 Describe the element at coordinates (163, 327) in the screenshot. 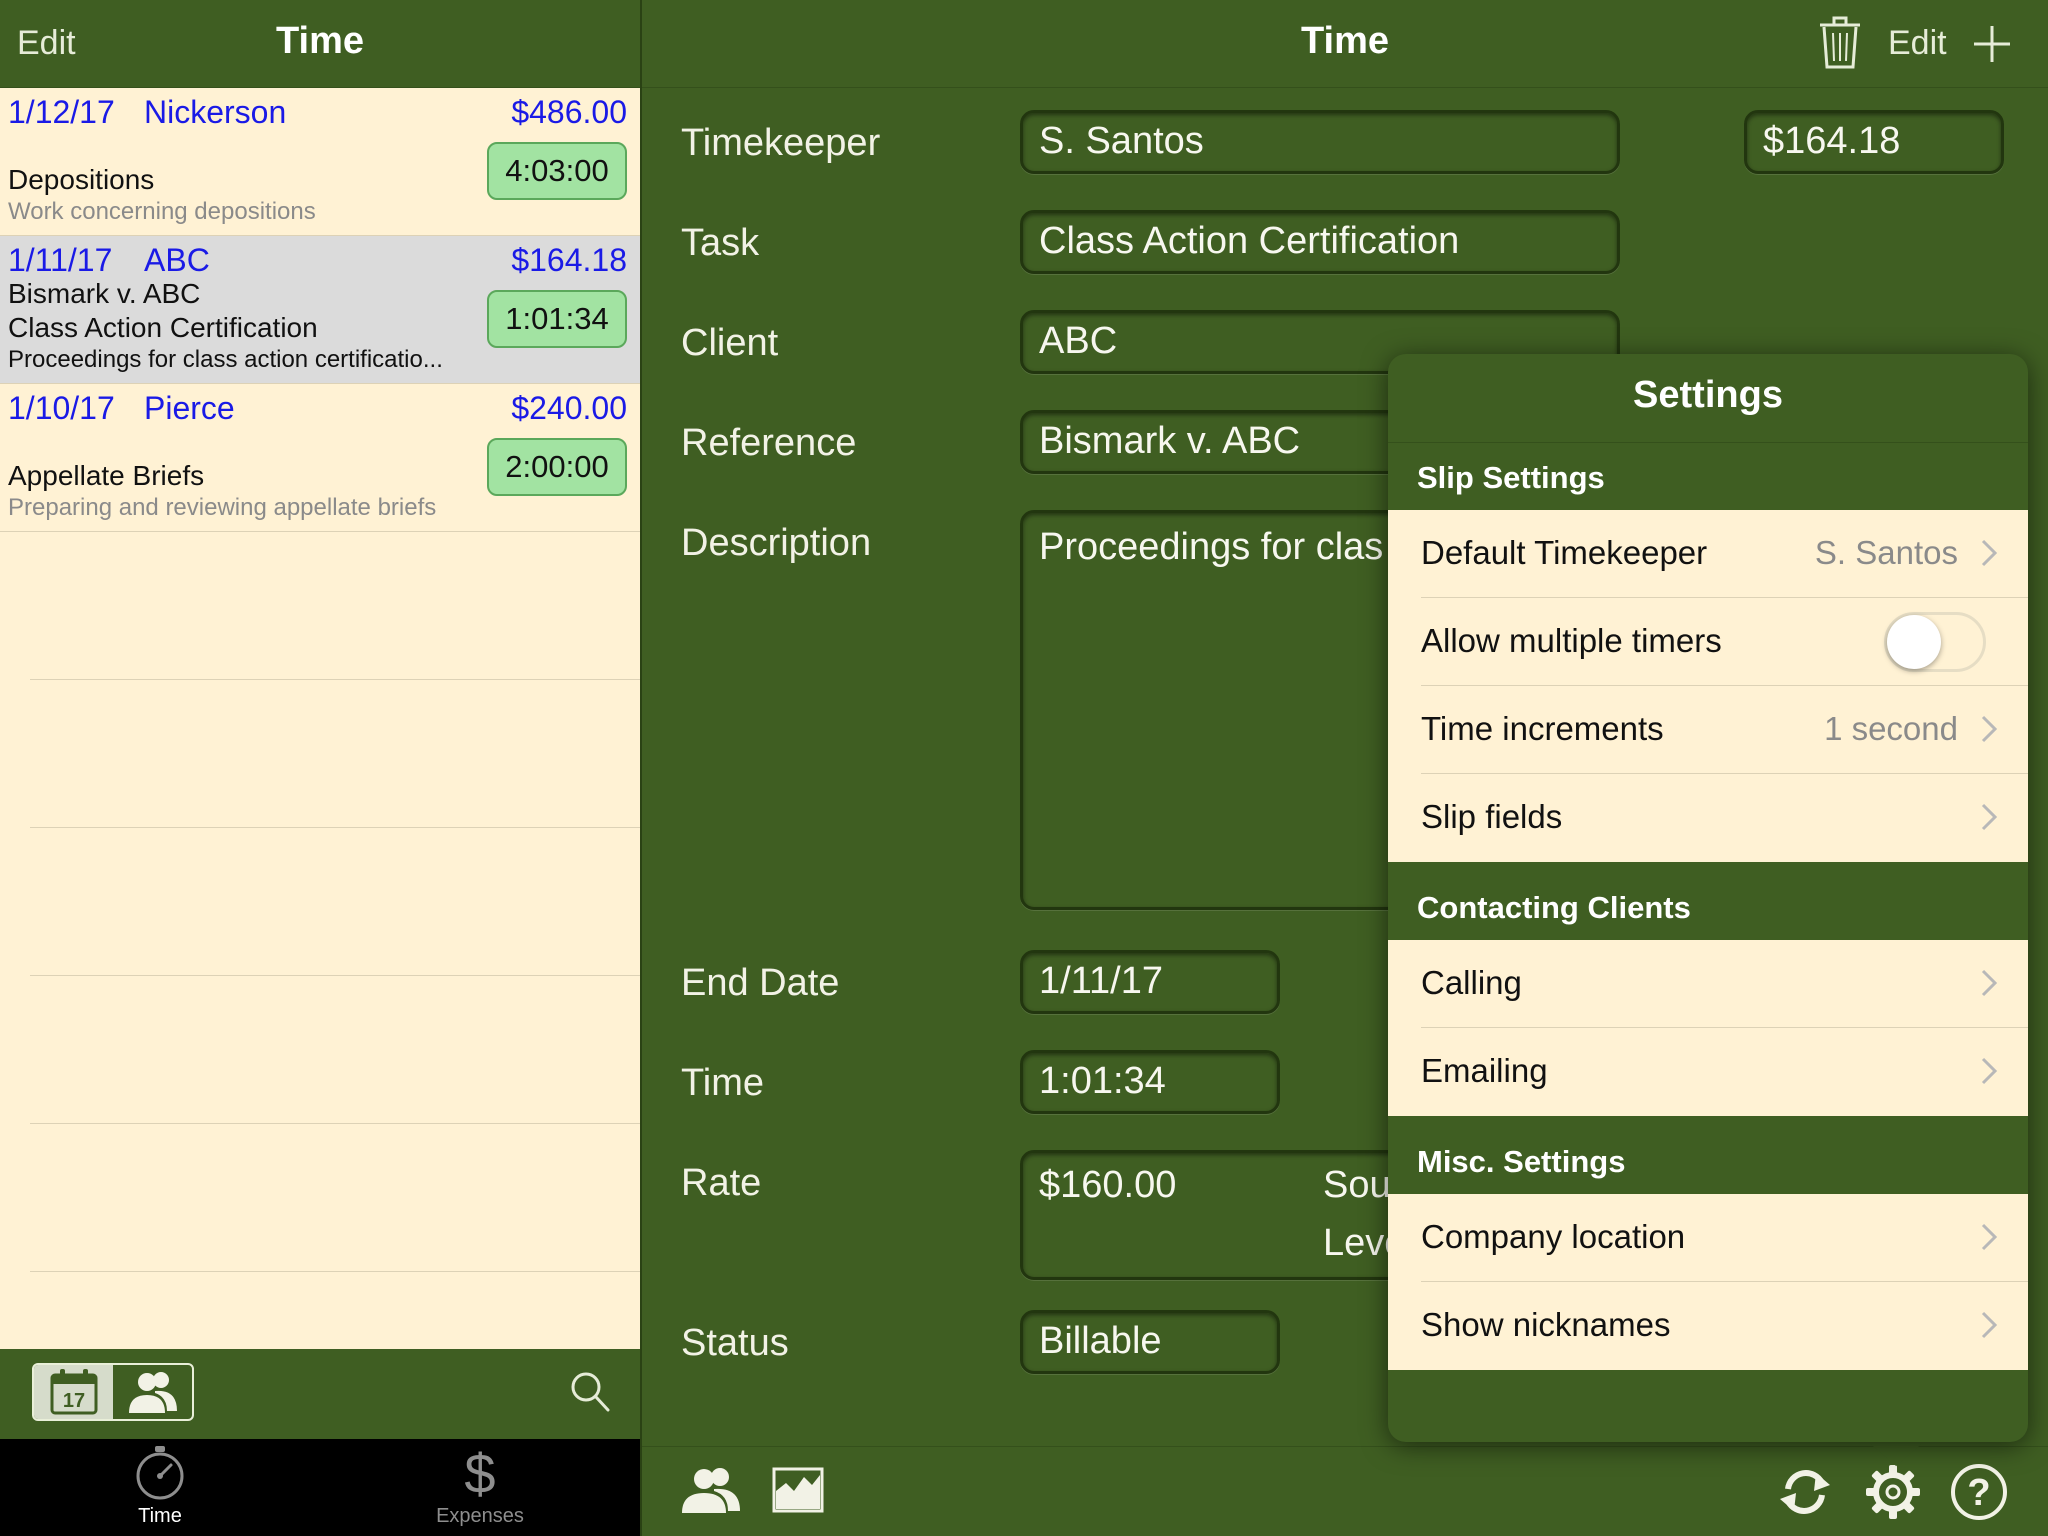

I see `slip-task: Class Action Certification` at that location.